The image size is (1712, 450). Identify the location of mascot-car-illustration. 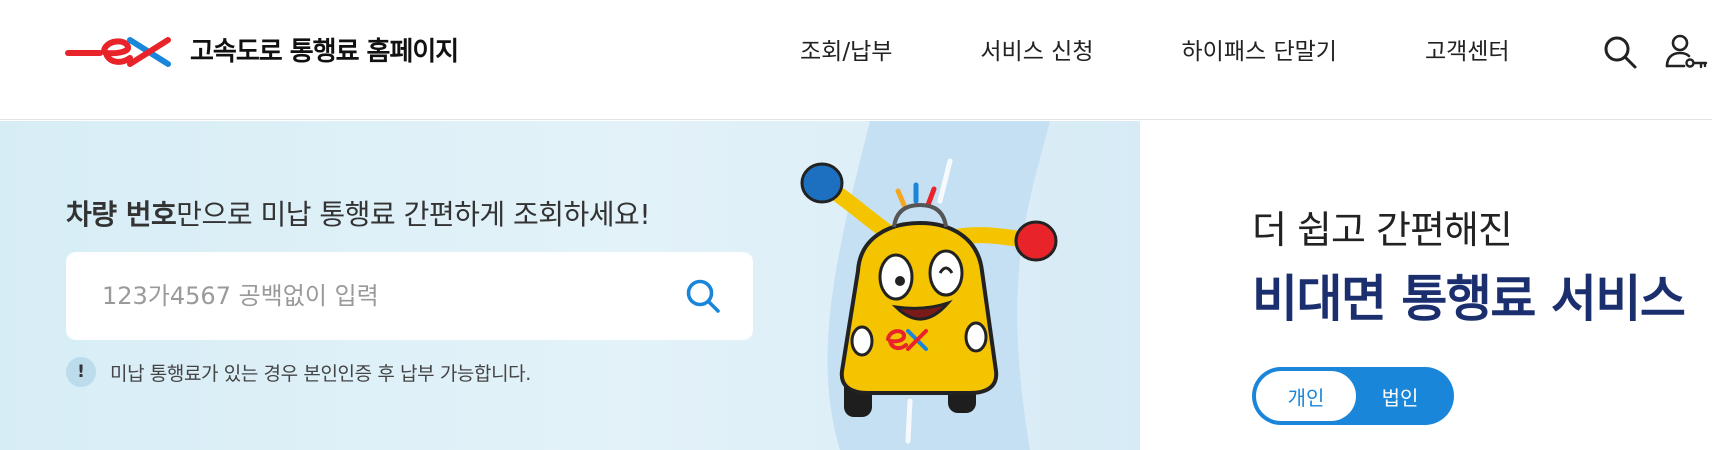
(929, 289).